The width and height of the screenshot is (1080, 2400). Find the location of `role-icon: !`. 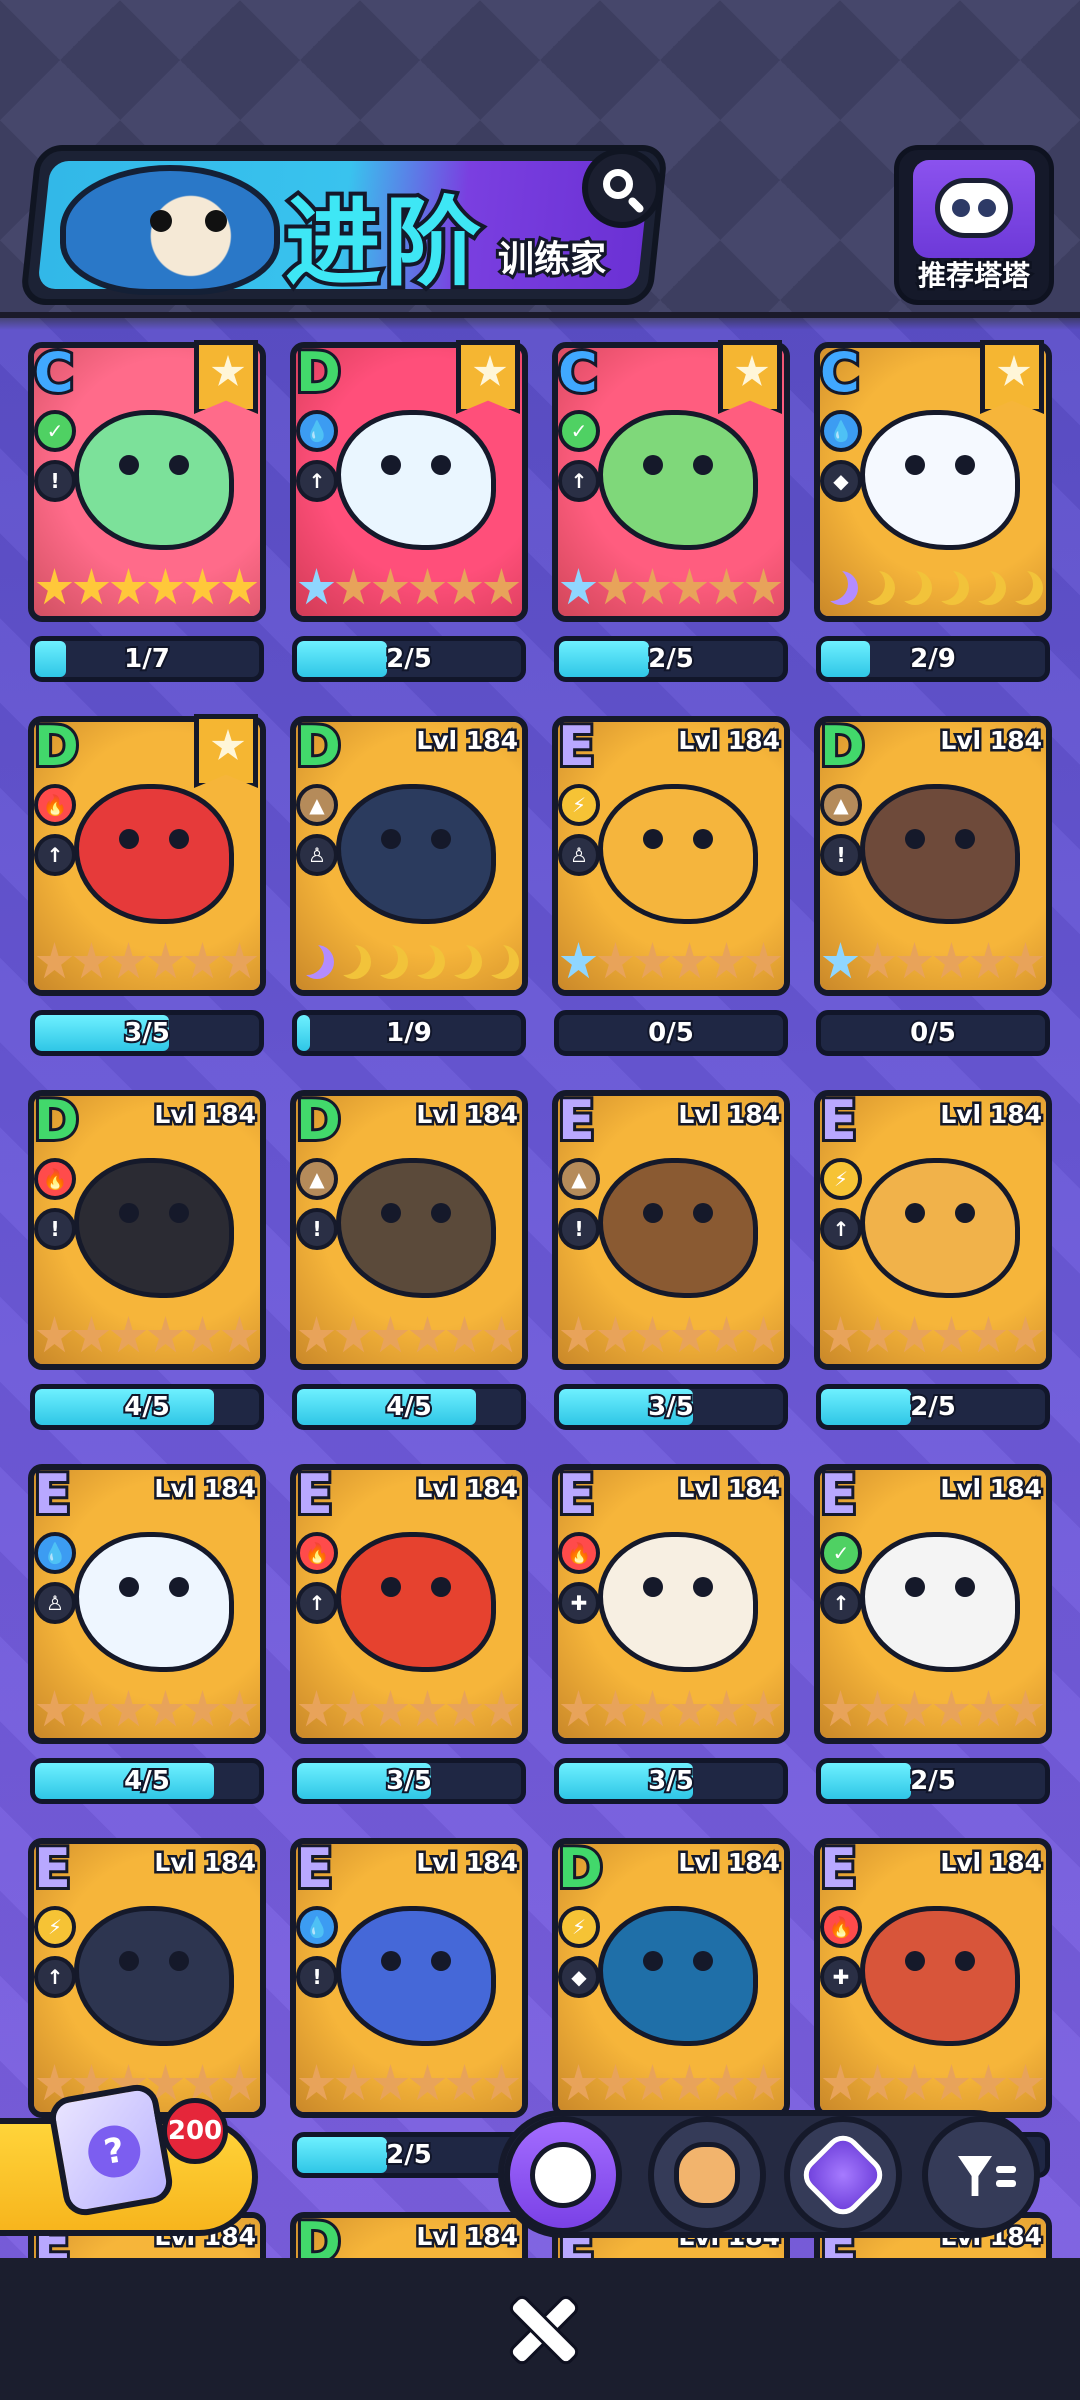

role-icon: ! is located at coordinates (841, 855).